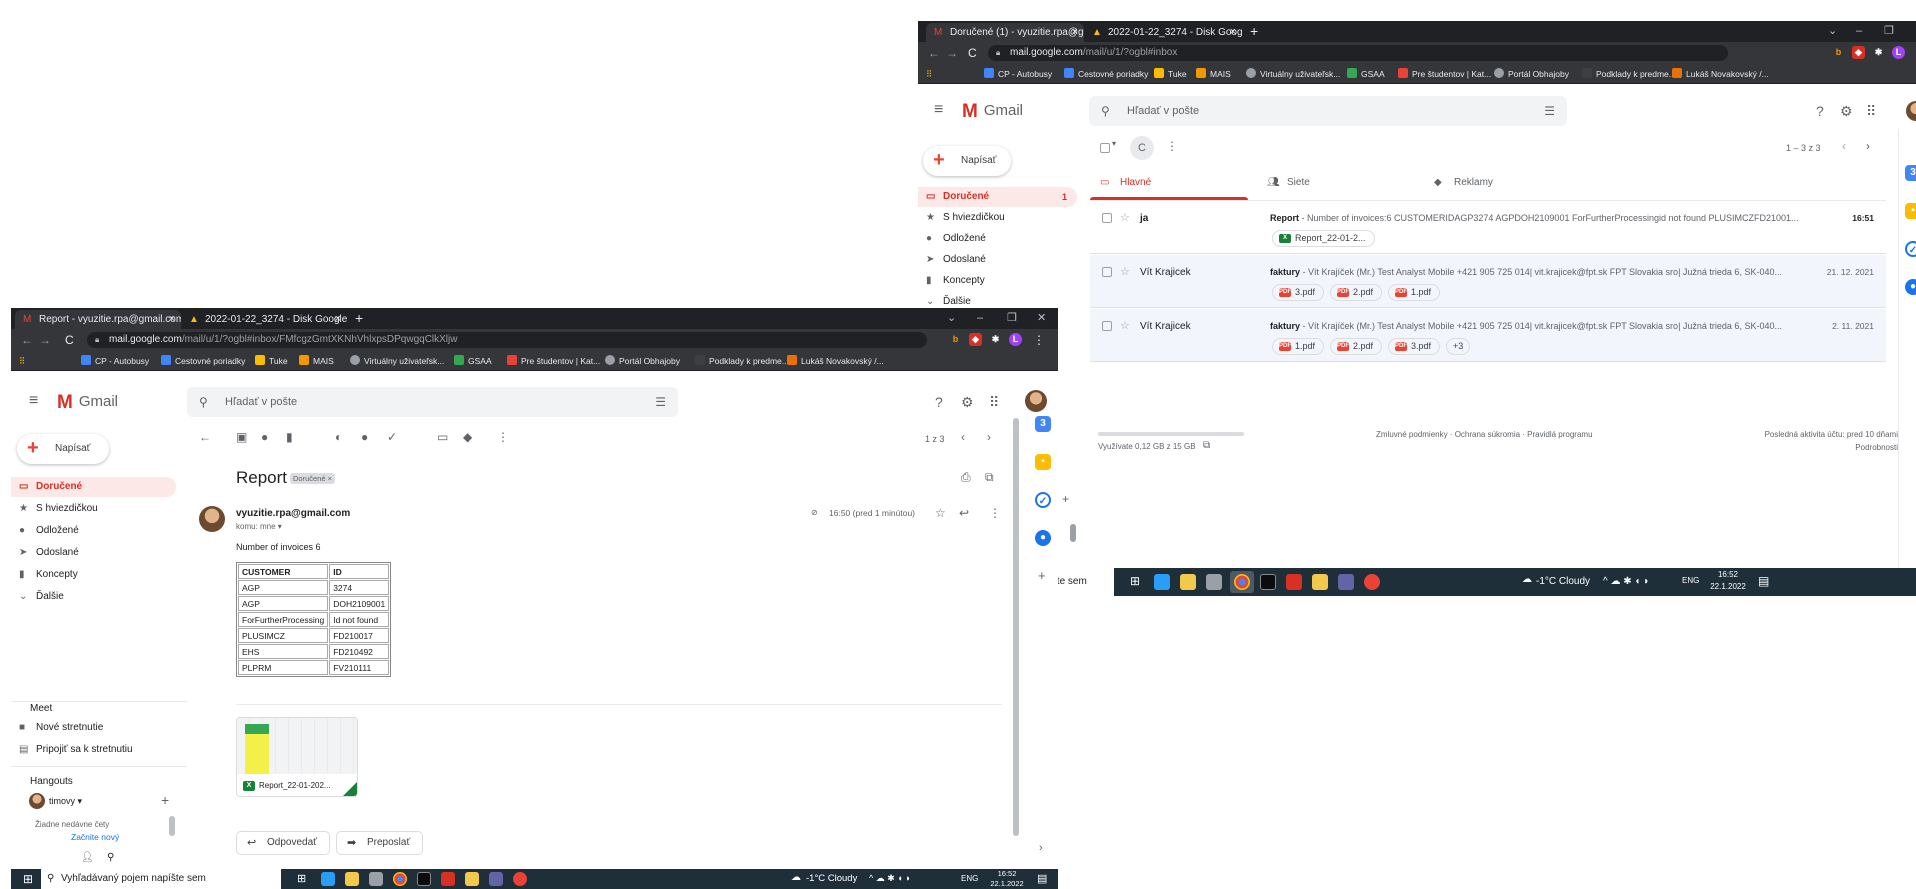  Describe the element at coordinates (934, 53) in the screenshot. I see `back-icon: ←` at that location.